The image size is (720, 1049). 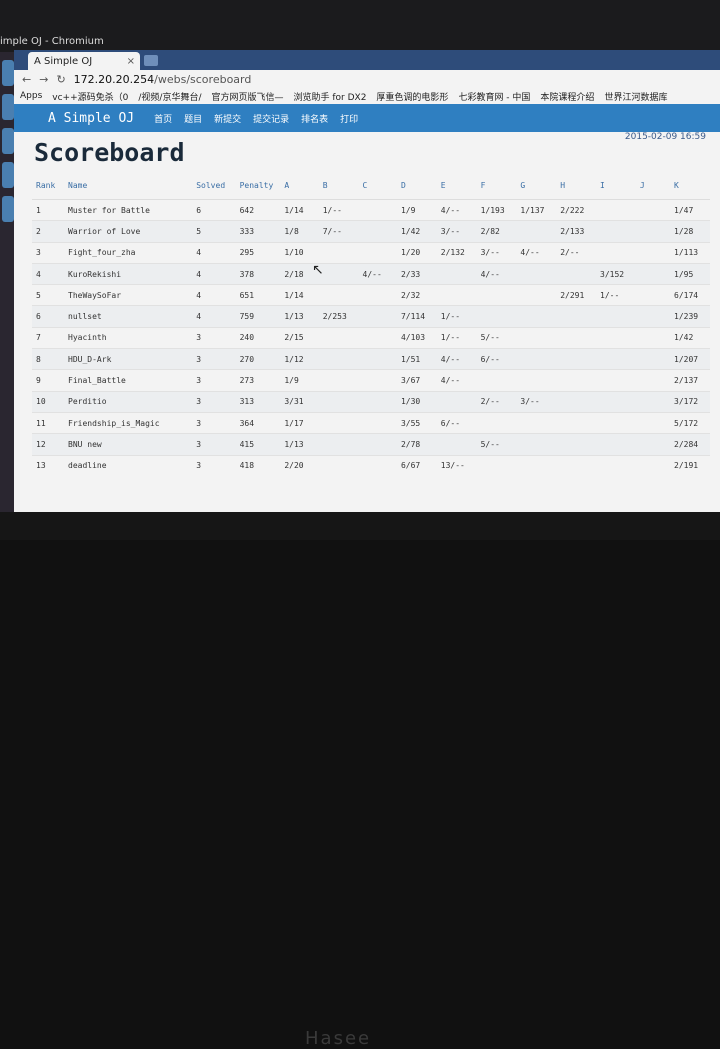 I want to click on team-name-cell: Fight_four_zha, so click(x=128, y=252).